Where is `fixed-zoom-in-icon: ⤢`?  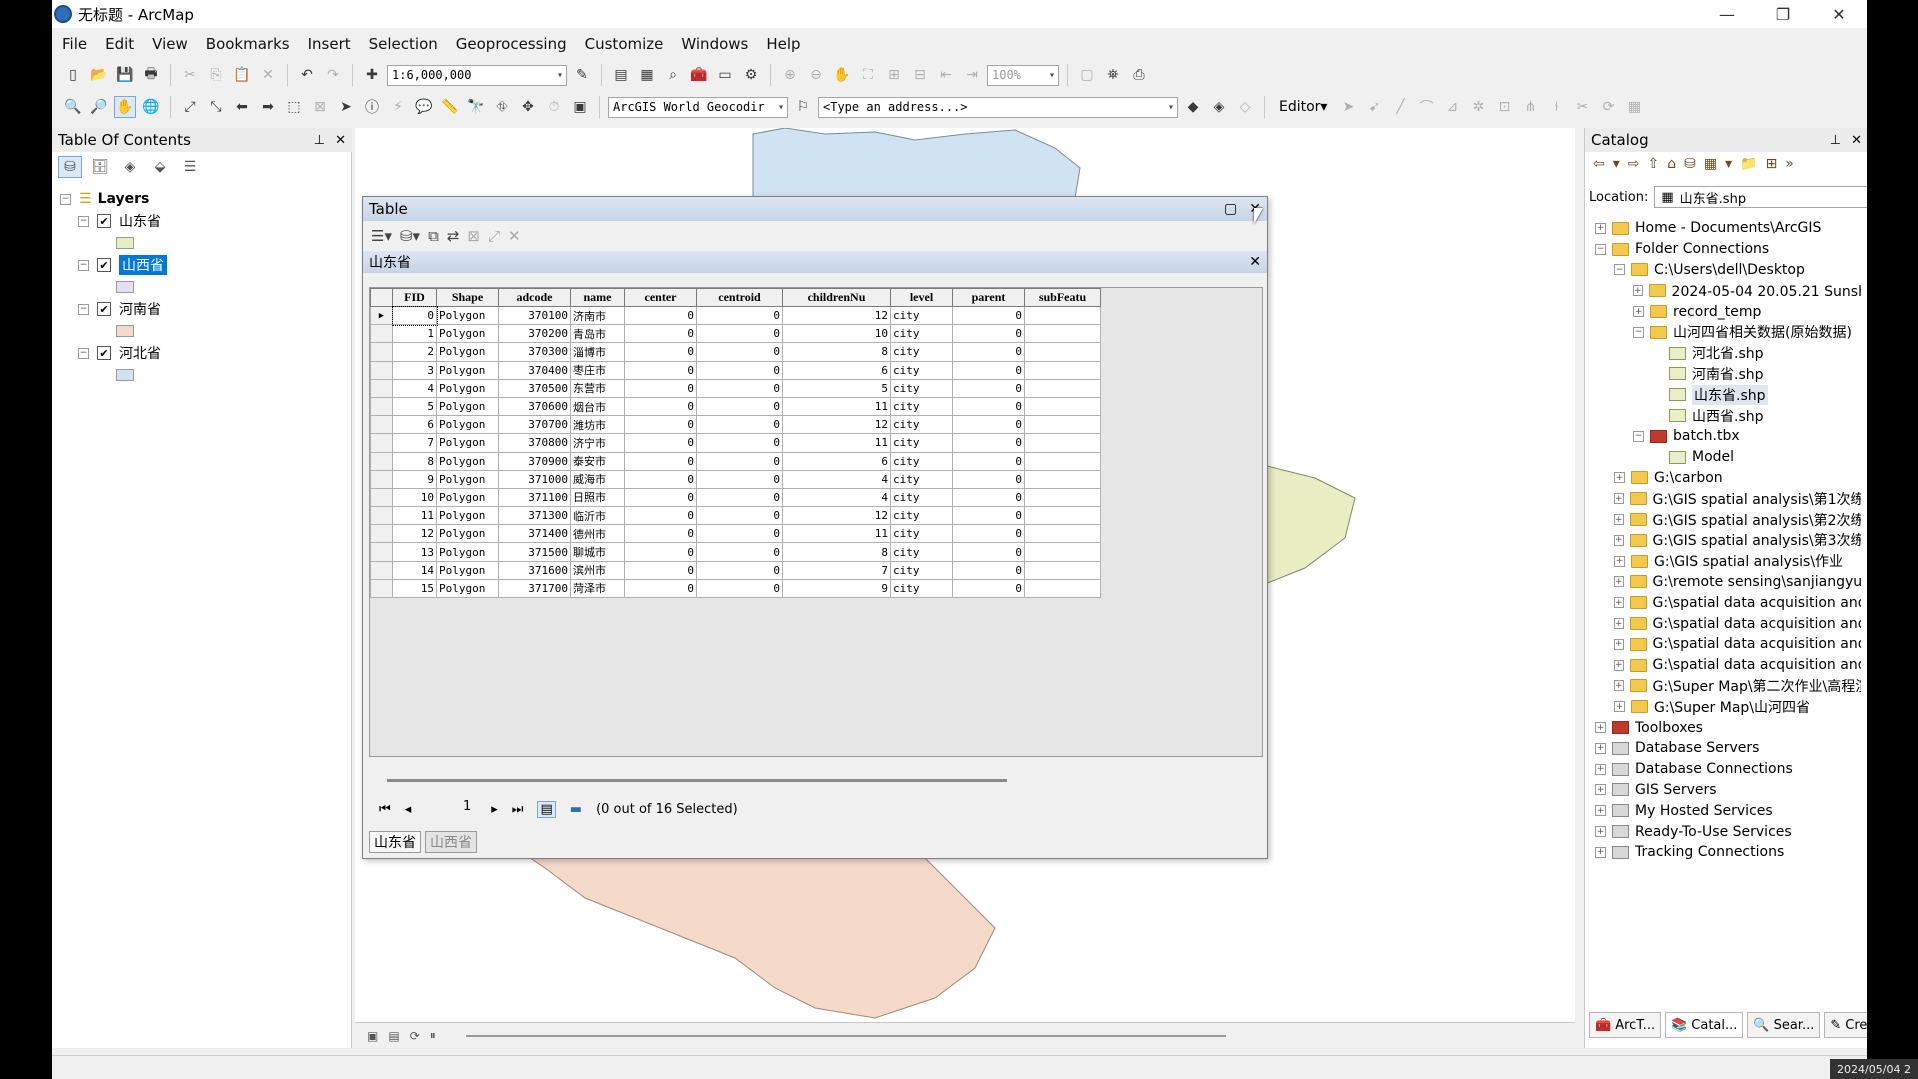
fixed-zoom-in-icon: ⤢ is located at coordinates (190, 107).